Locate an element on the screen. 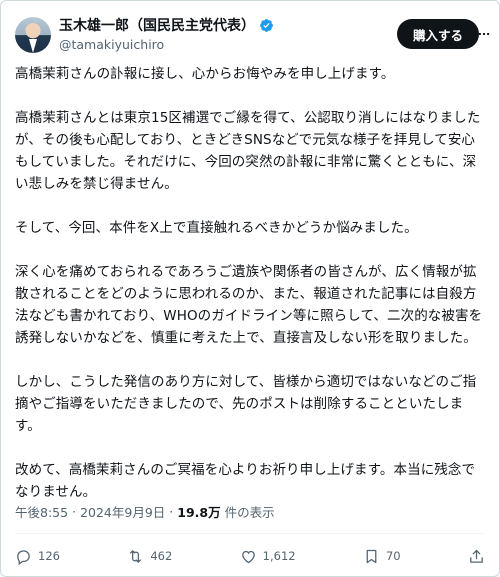 This screenshot has width=500, height=577. reply-count: 126 is located at coordinates (49, 556).